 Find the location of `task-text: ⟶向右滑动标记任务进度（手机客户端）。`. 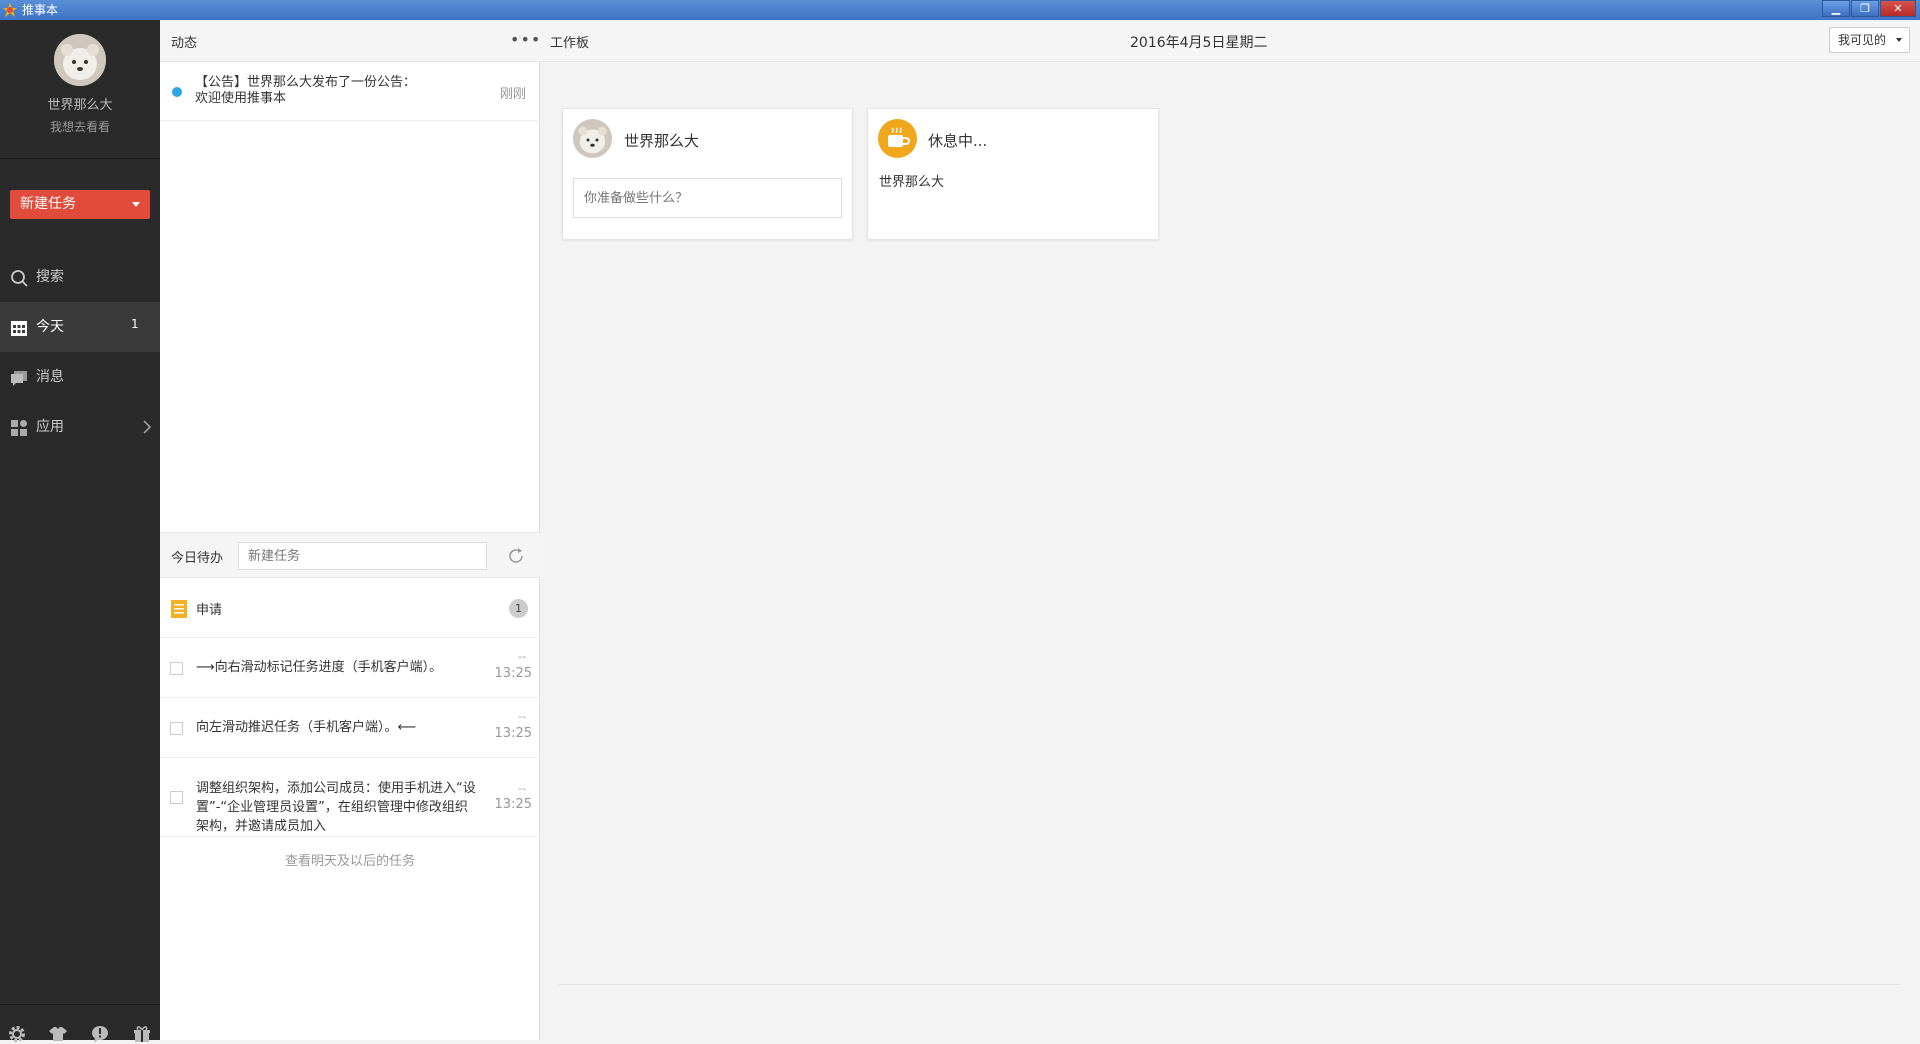

task-text: ⟶向右滑动标记任务进度（手机客户端）。 is located at coordinates (319, 667).